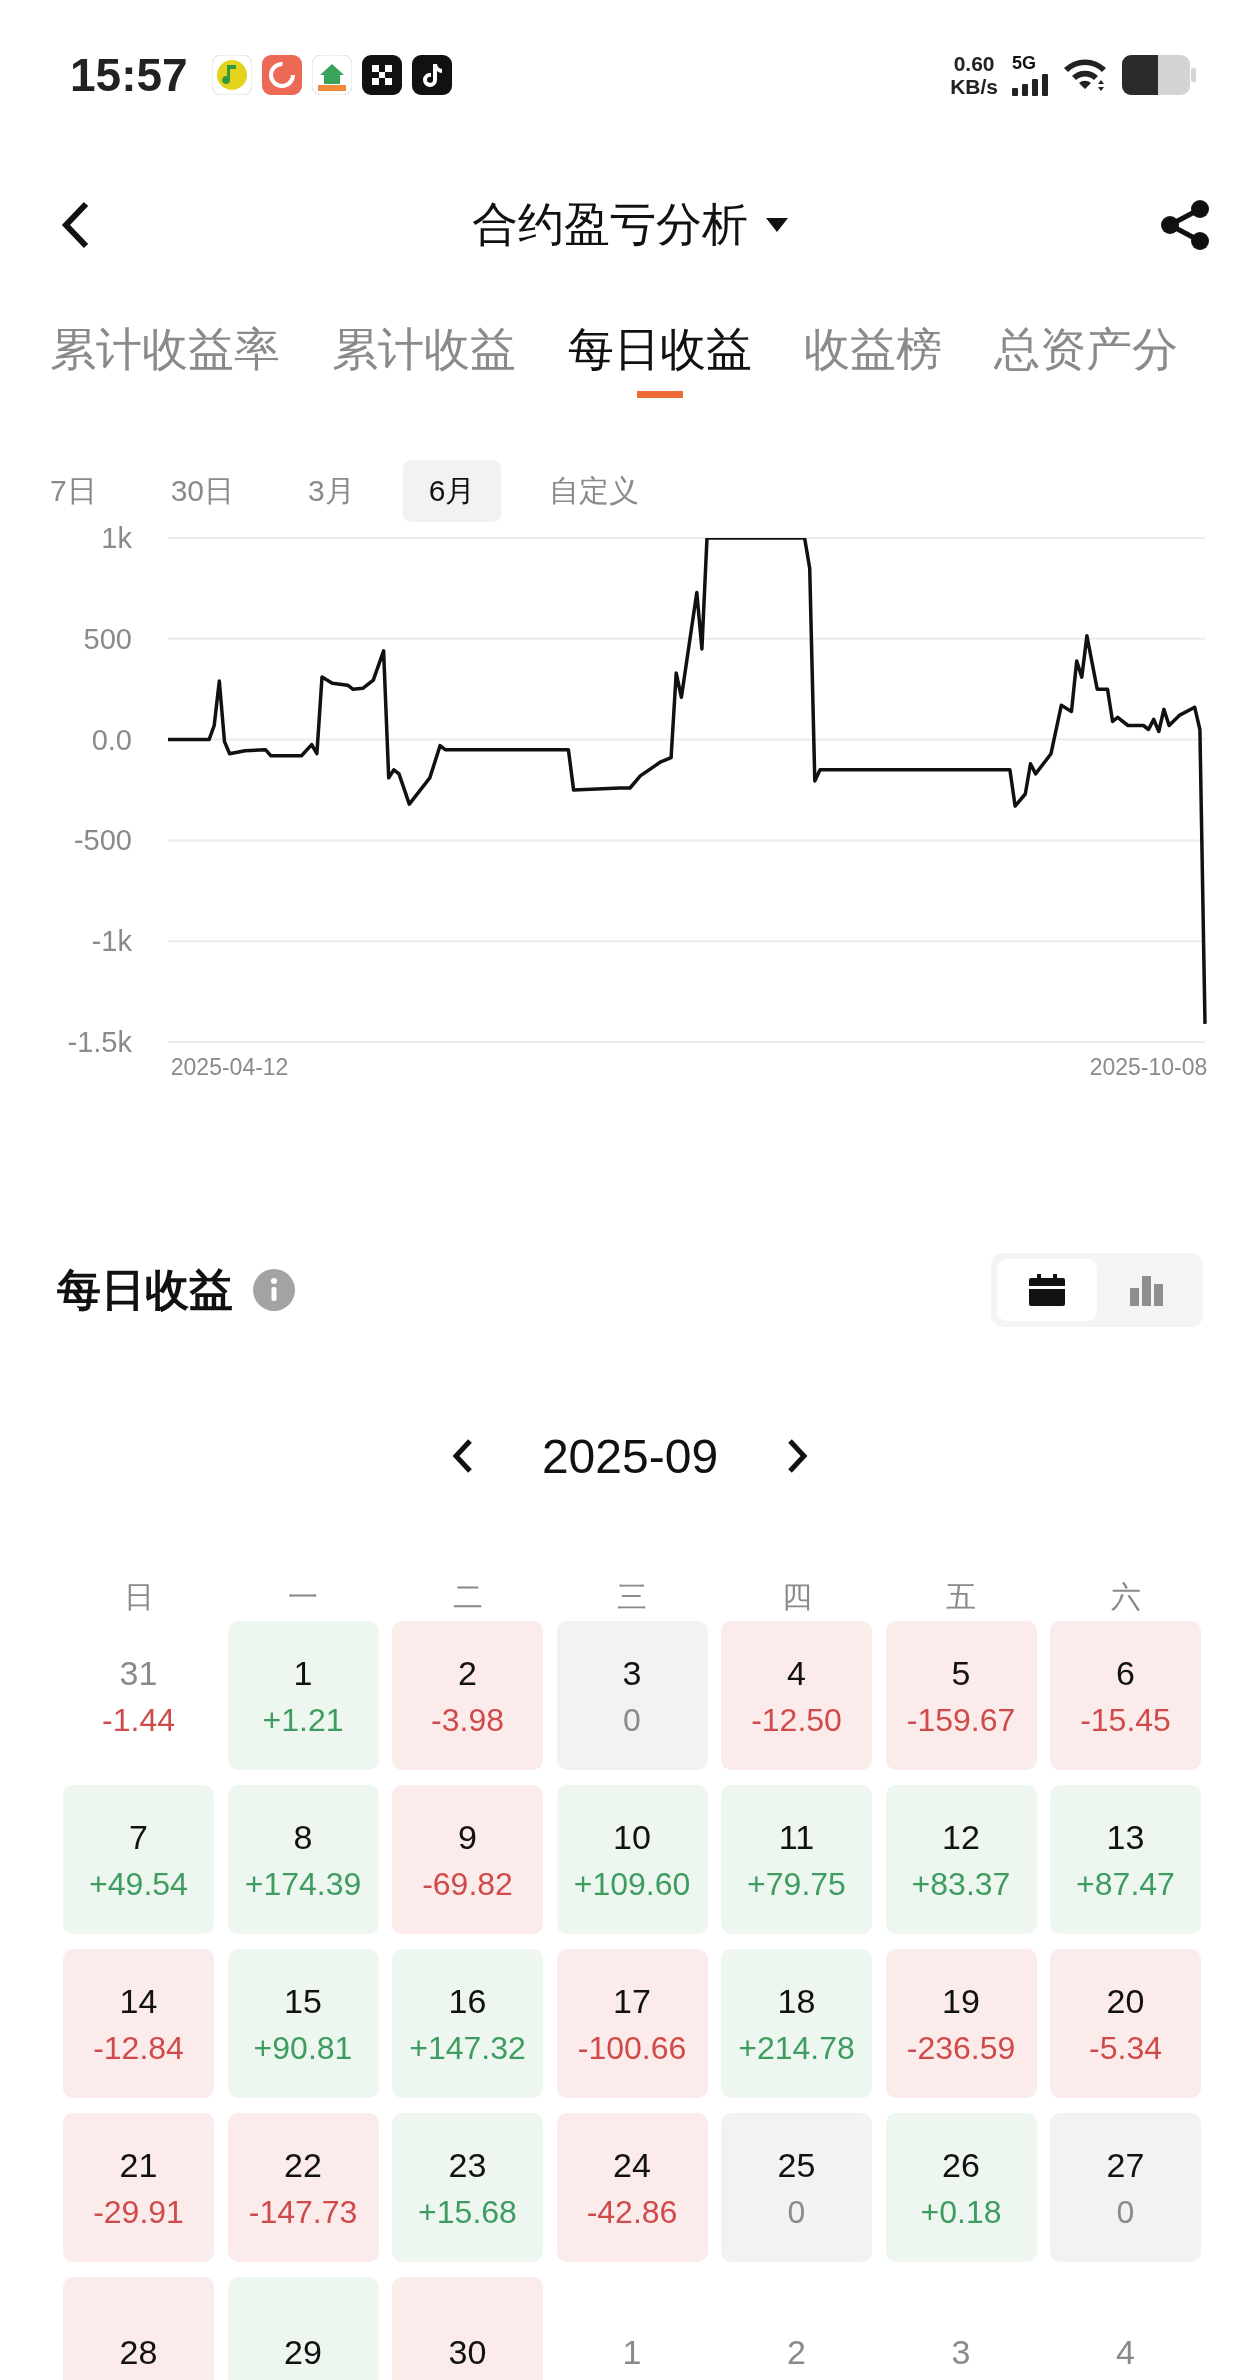  What do you see at coordinates (1125, 2187) in the screenshot?
I see `day-cell: 27 0` at bounding box center [1125, 2187].